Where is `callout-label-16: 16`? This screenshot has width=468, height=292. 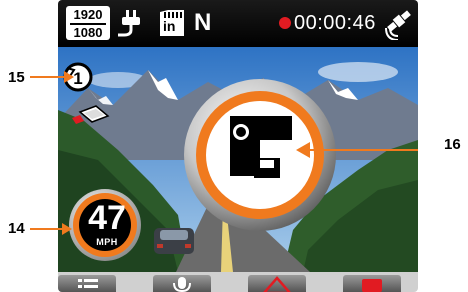 callout-label-16: 16 is located at coordinates (452, 144).